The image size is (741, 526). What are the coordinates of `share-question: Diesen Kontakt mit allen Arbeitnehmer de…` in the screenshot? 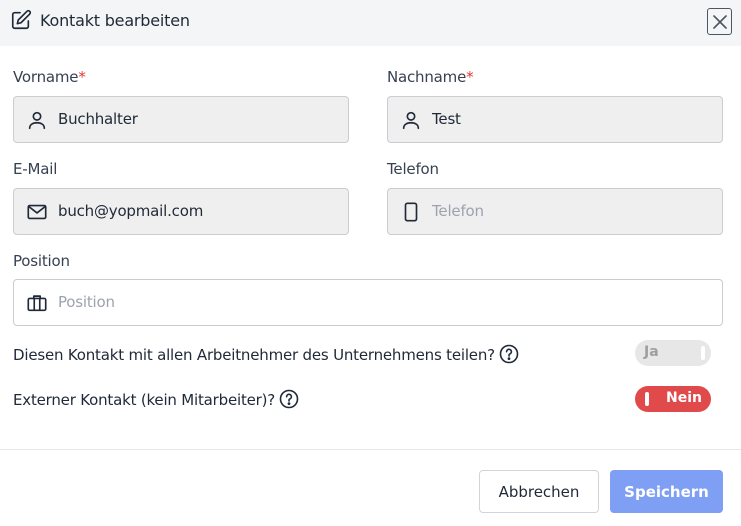 It's located at (266, 354).